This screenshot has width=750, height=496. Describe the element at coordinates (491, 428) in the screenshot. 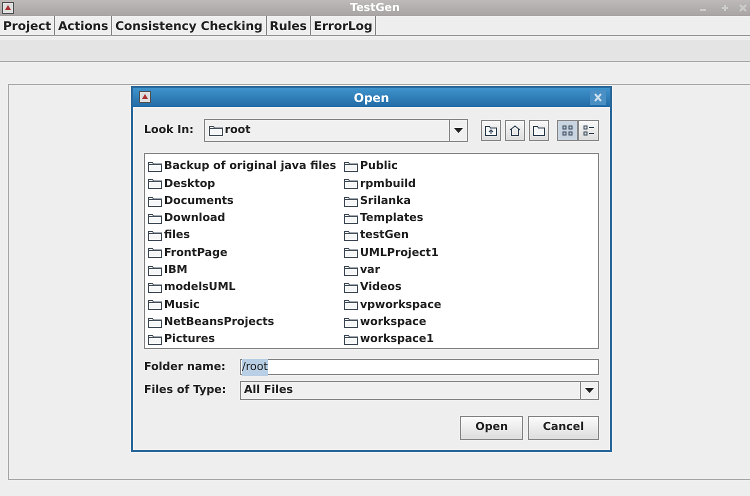

I see `open-button: Open` at that location.